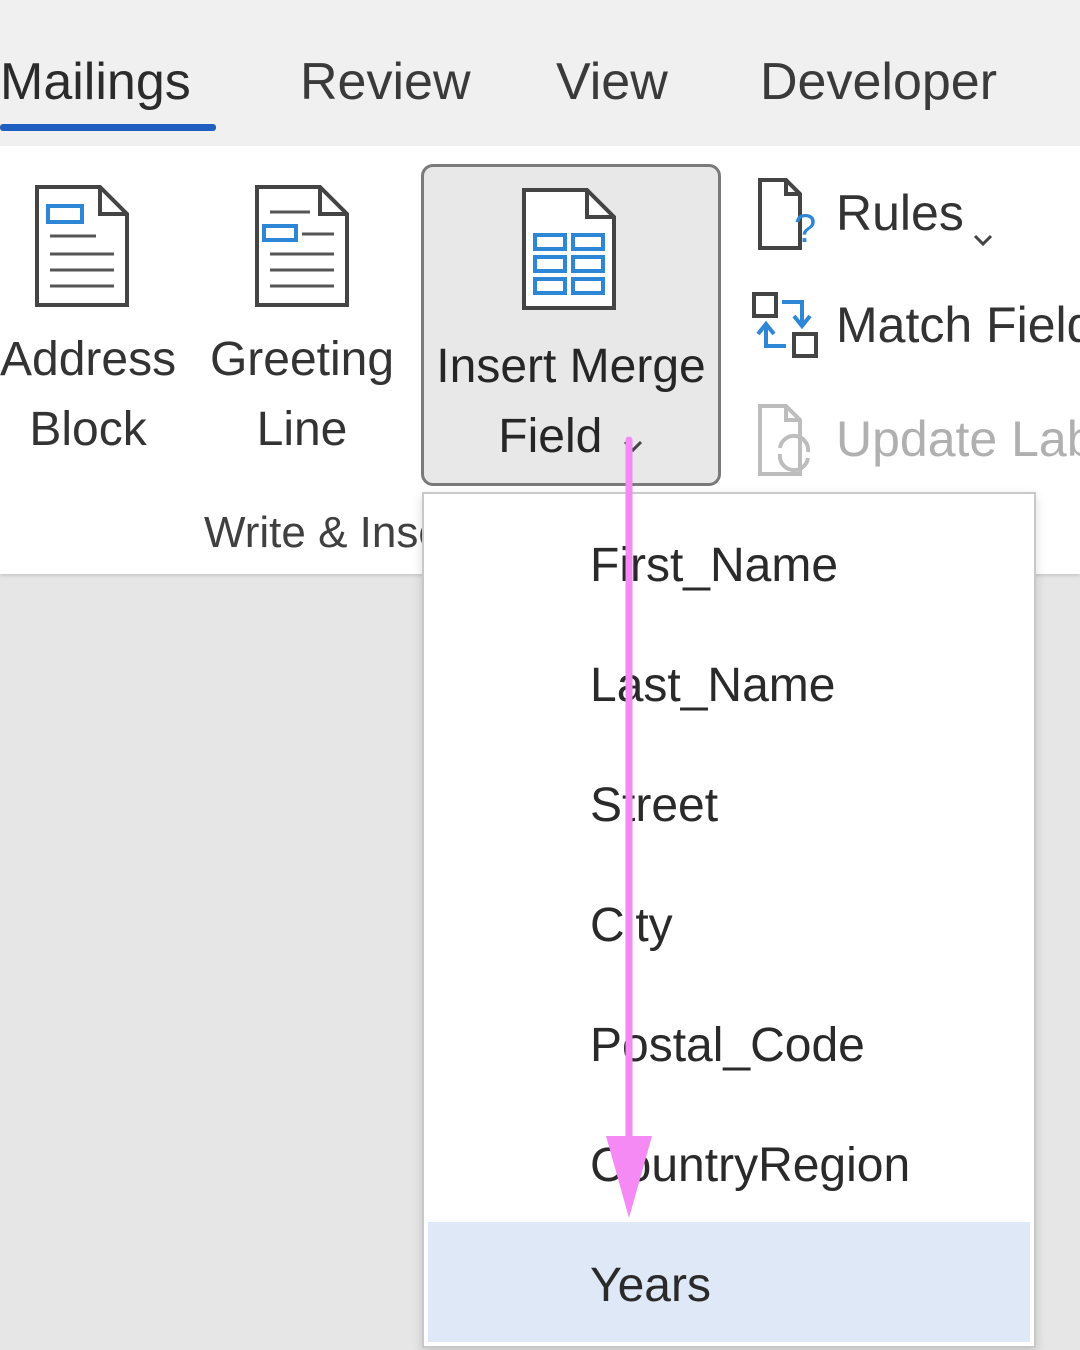 This screenshot has width=1080, height=1350. Describe the element at coordinates (550, 436) in the screenshot. I see `insert-merge-field-label-2: Field` at that location.